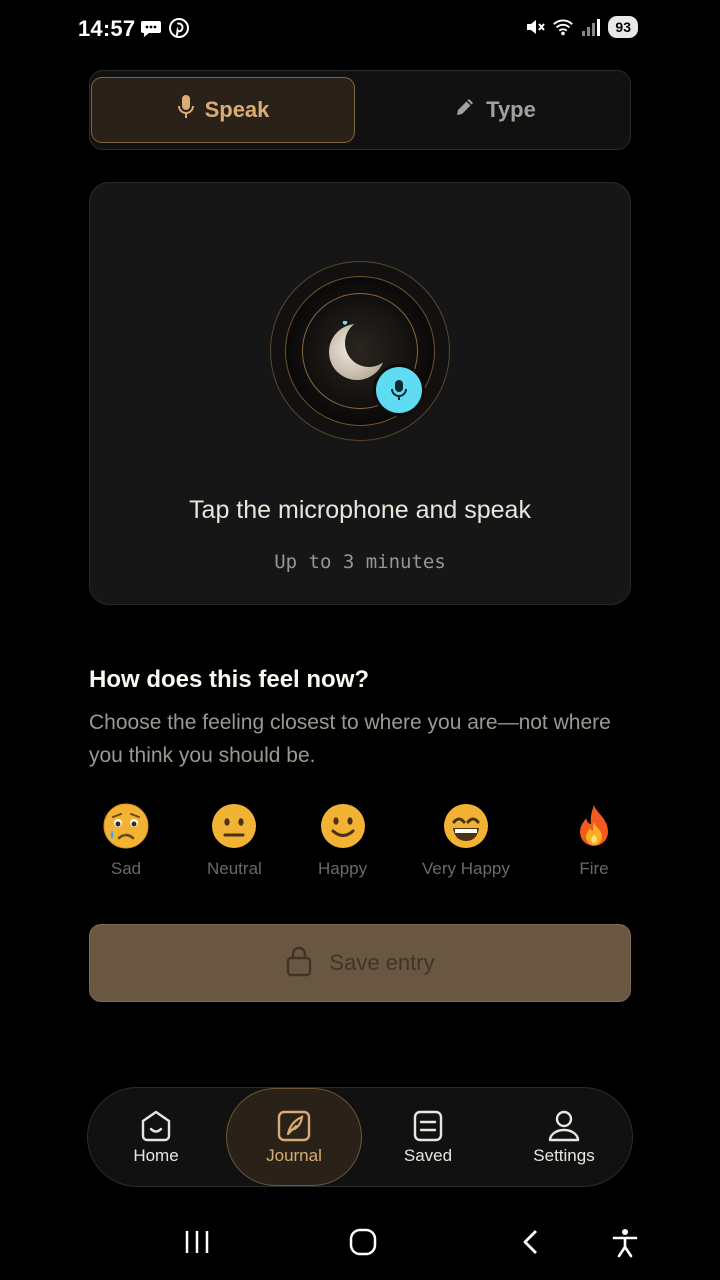 The width and height of the screenshot is (720, 1280). What do you see at coordinates (535, 27) in the screenshot?
I see `mute-icon` at bounding box center [535, 27].